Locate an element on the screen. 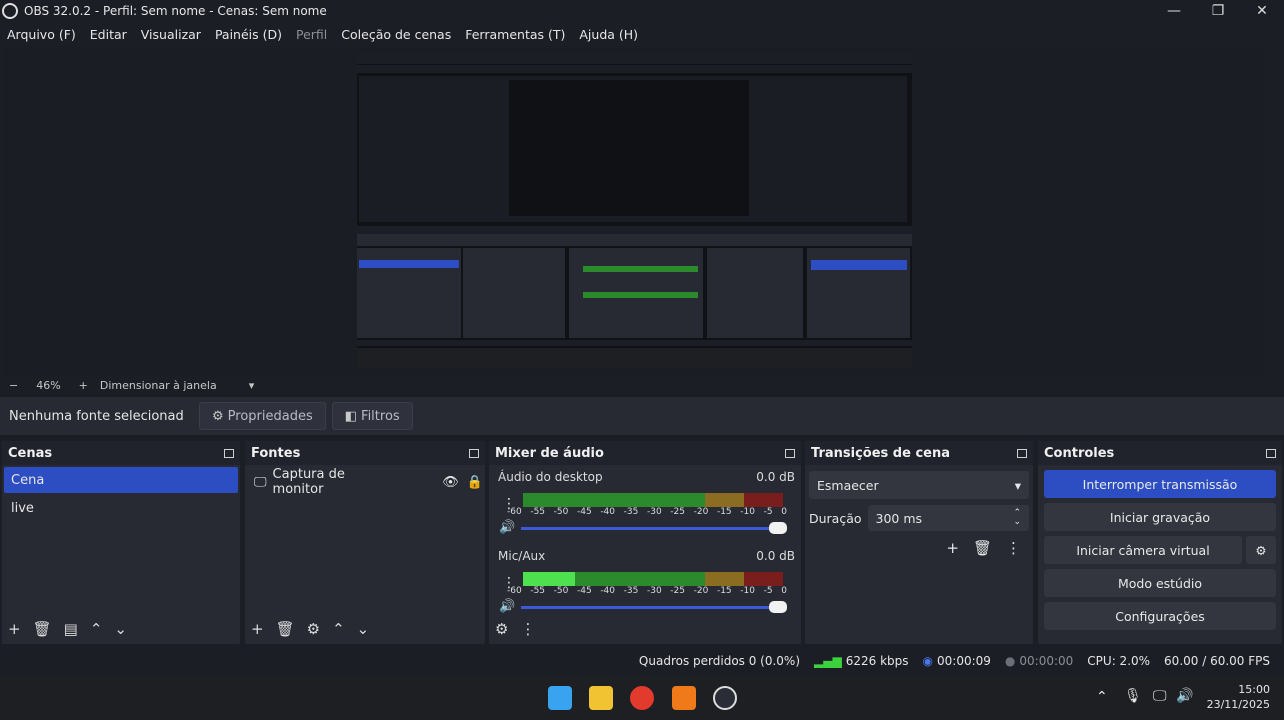 The image size is (1284, 720). controls-title: Controles is located at coordinates (1079, 453).